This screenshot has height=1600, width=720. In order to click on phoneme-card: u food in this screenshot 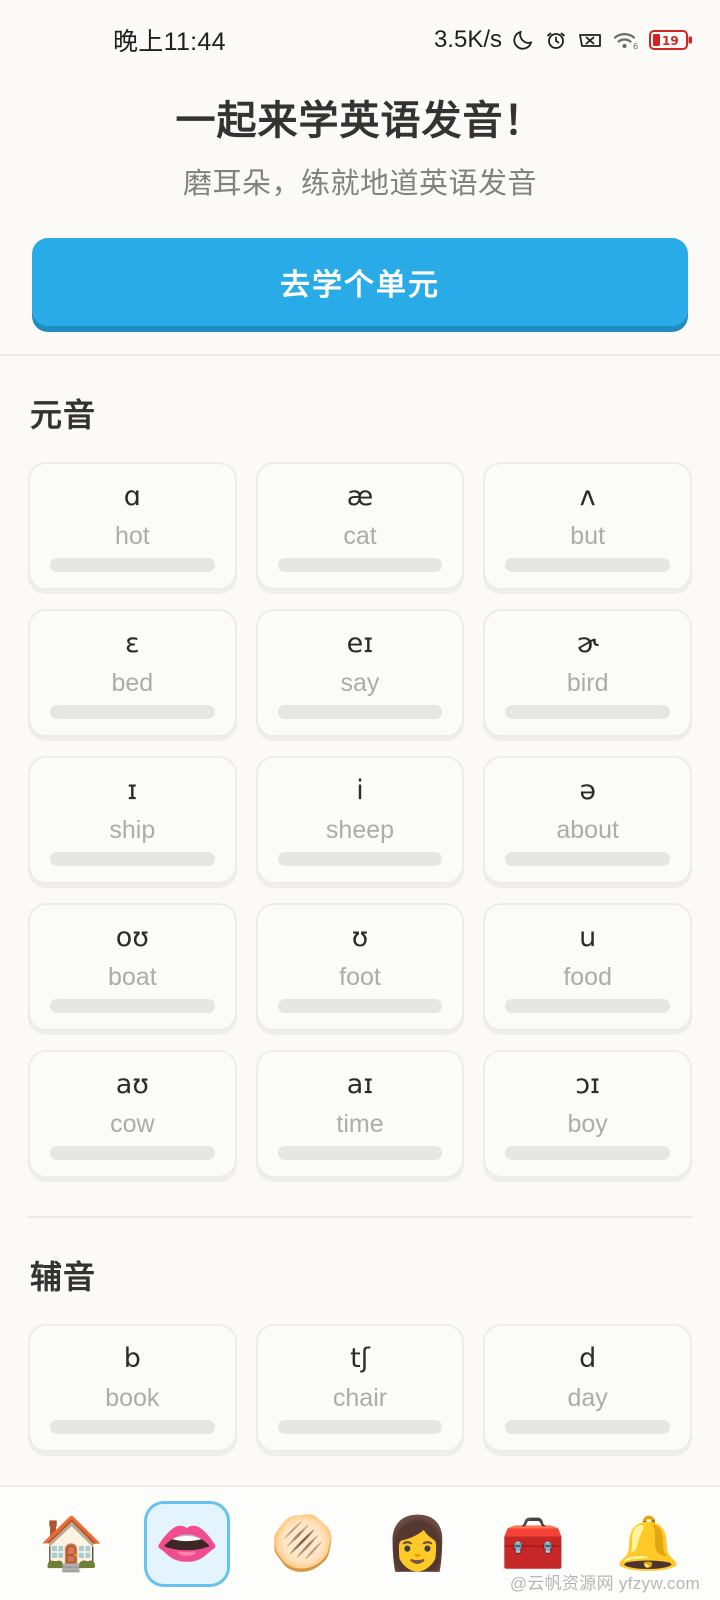, I will do `click(587, 967)`.